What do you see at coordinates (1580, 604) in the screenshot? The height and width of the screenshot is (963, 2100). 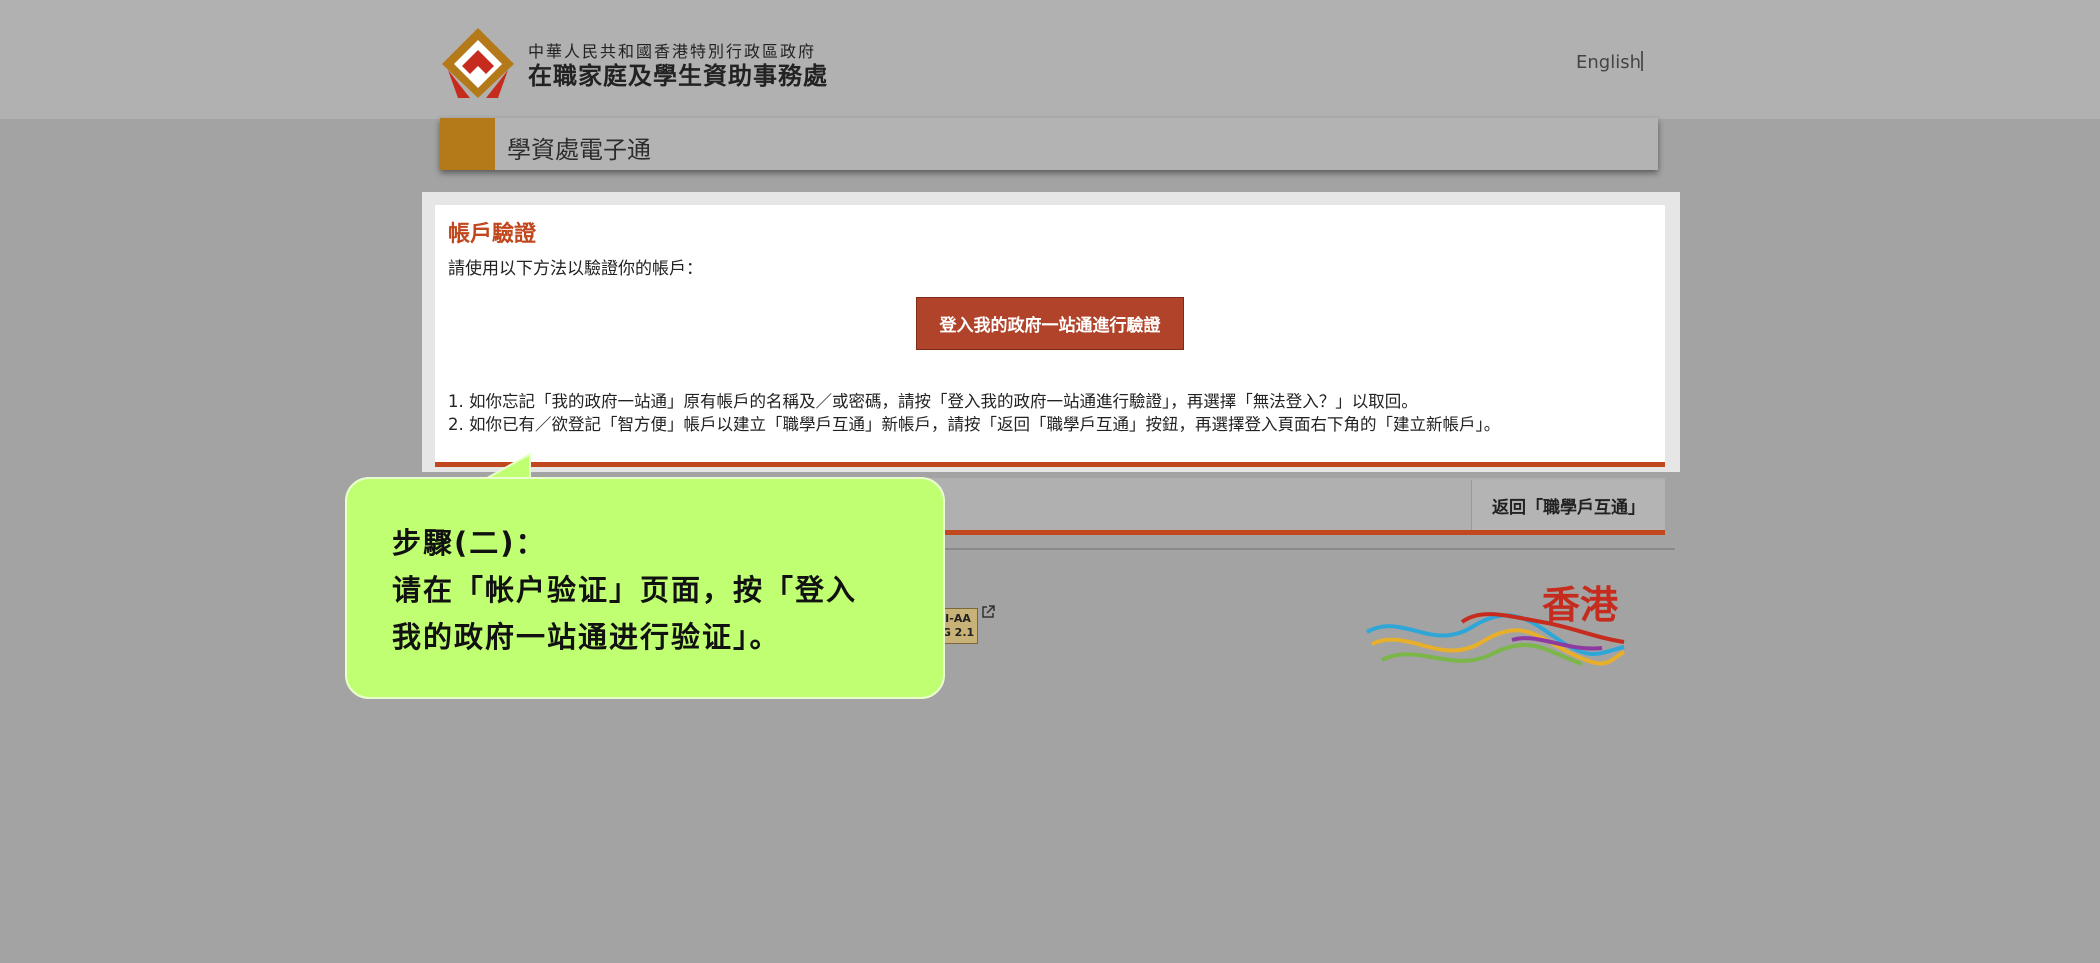 I see `brand-hk-text: 香港` at bounding box center [1580, 604].